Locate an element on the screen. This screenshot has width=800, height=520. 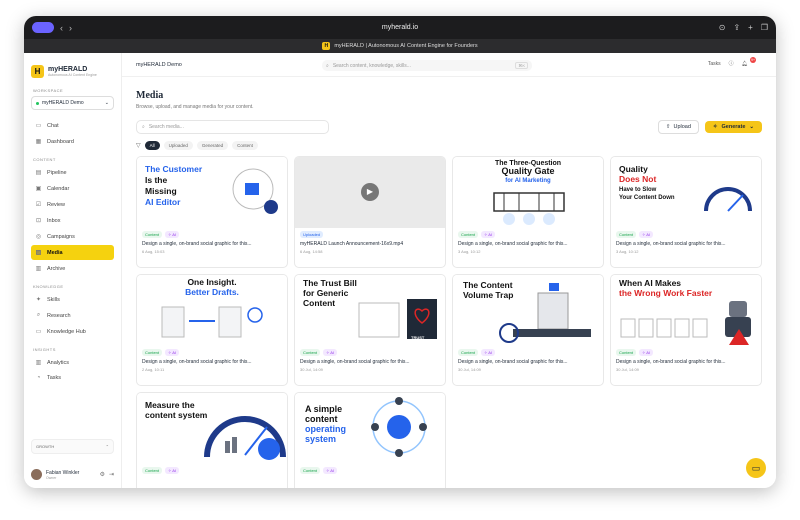
thumb-text: for Generic is located at coordinates (326, 293).